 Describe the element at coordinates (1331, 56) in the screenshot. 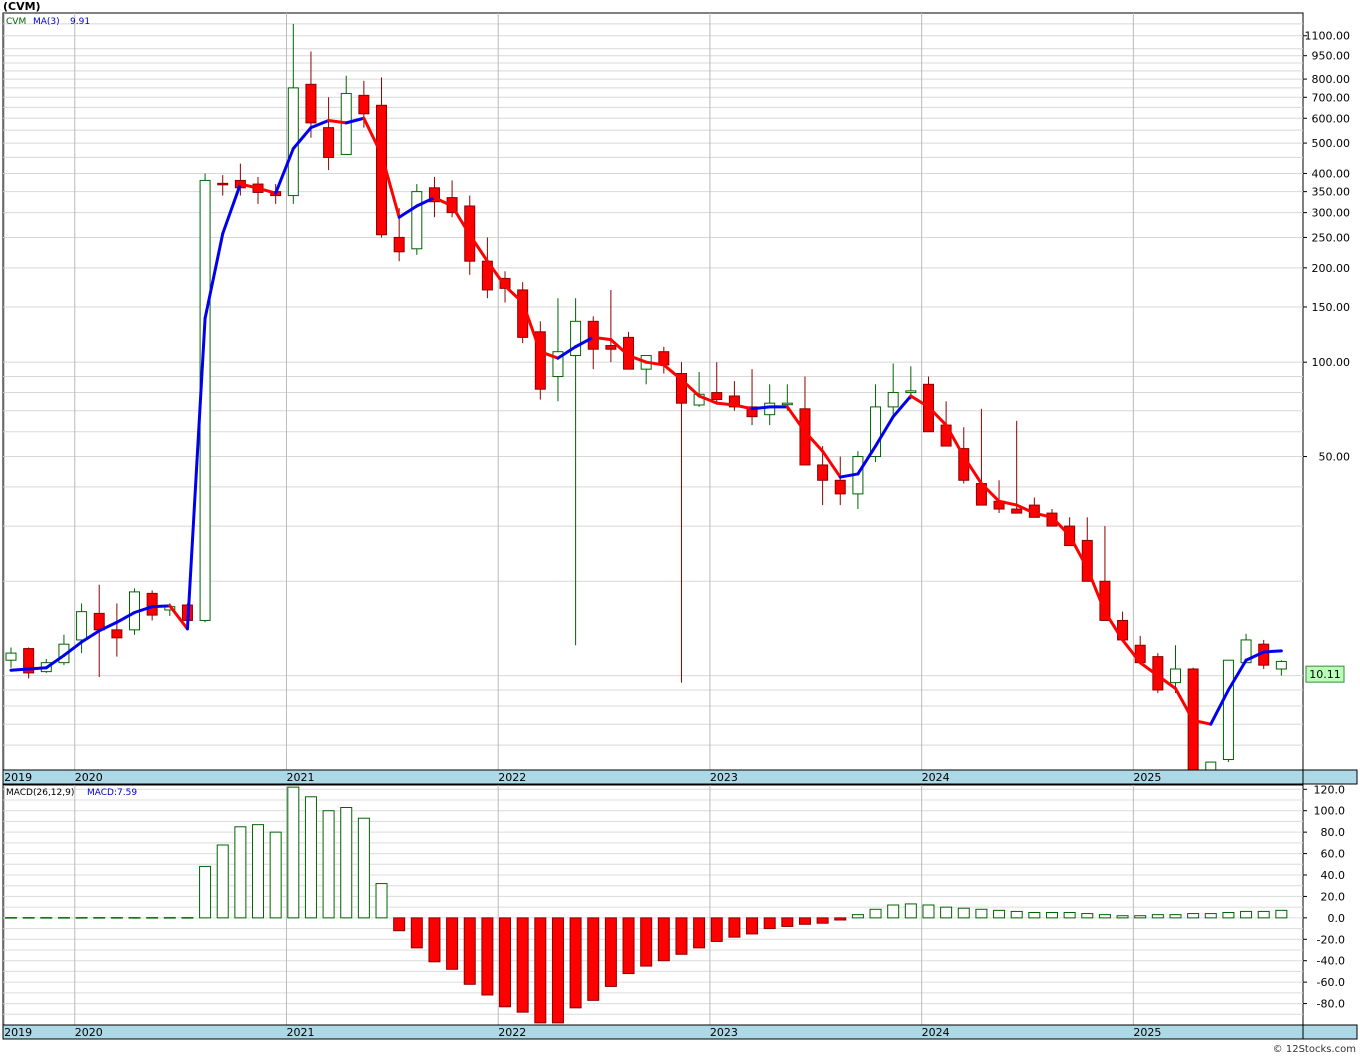

I see `price-axis-label: 950.00` at that location.